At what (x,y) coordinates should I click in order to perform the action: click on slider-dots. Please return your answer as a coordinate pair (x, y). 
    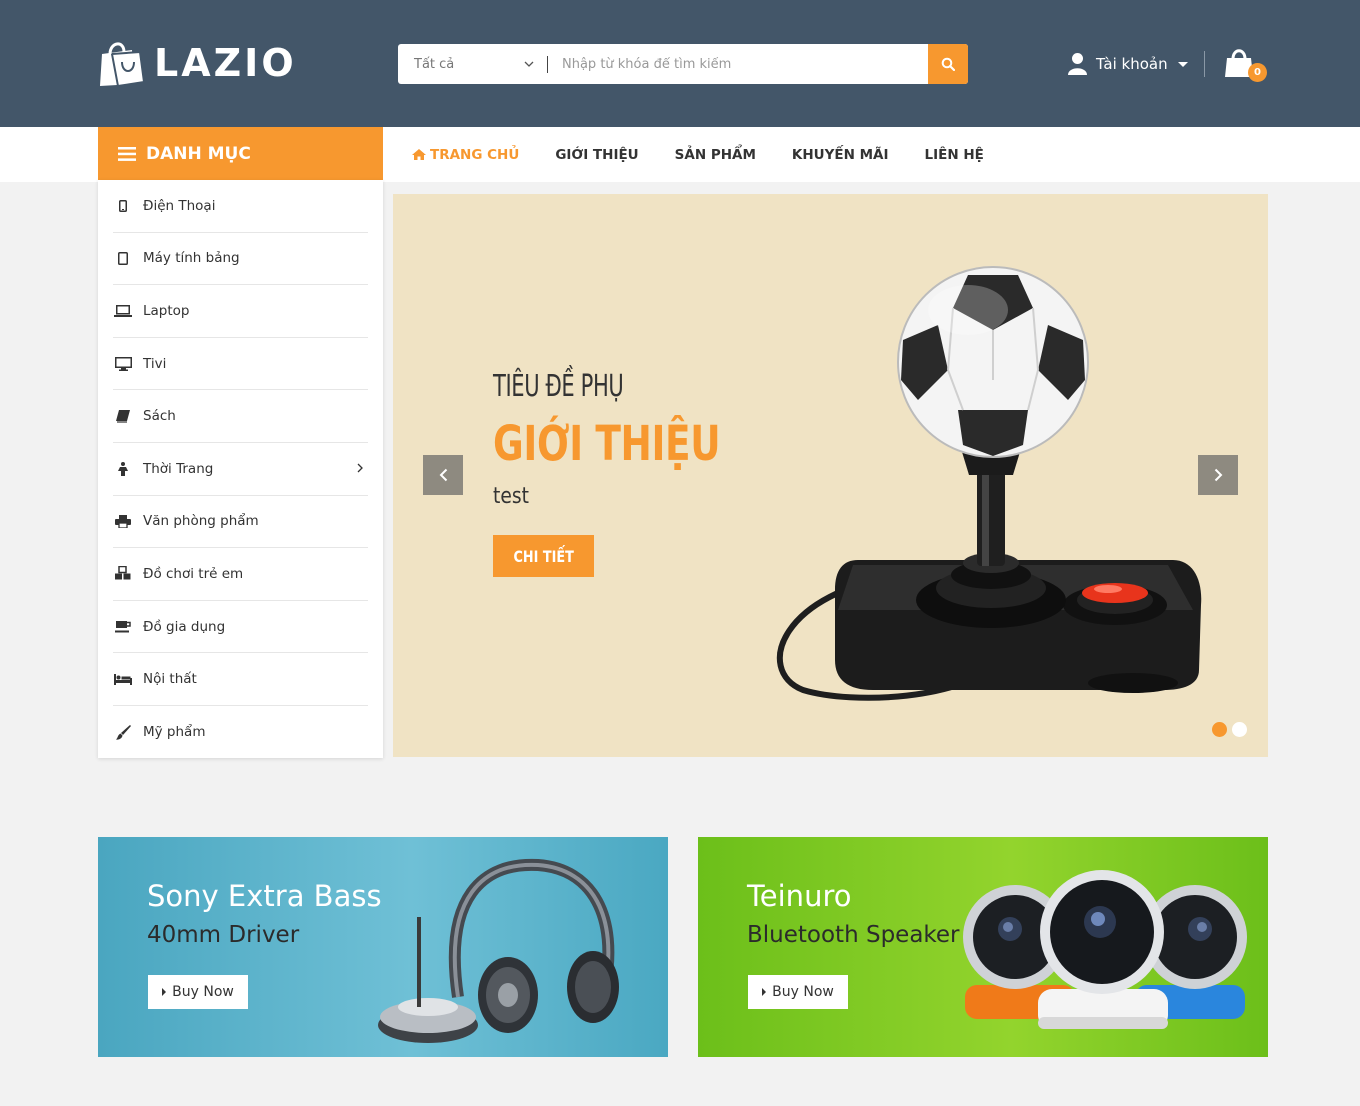
    Looking at the image, I should click on (1232, 729).